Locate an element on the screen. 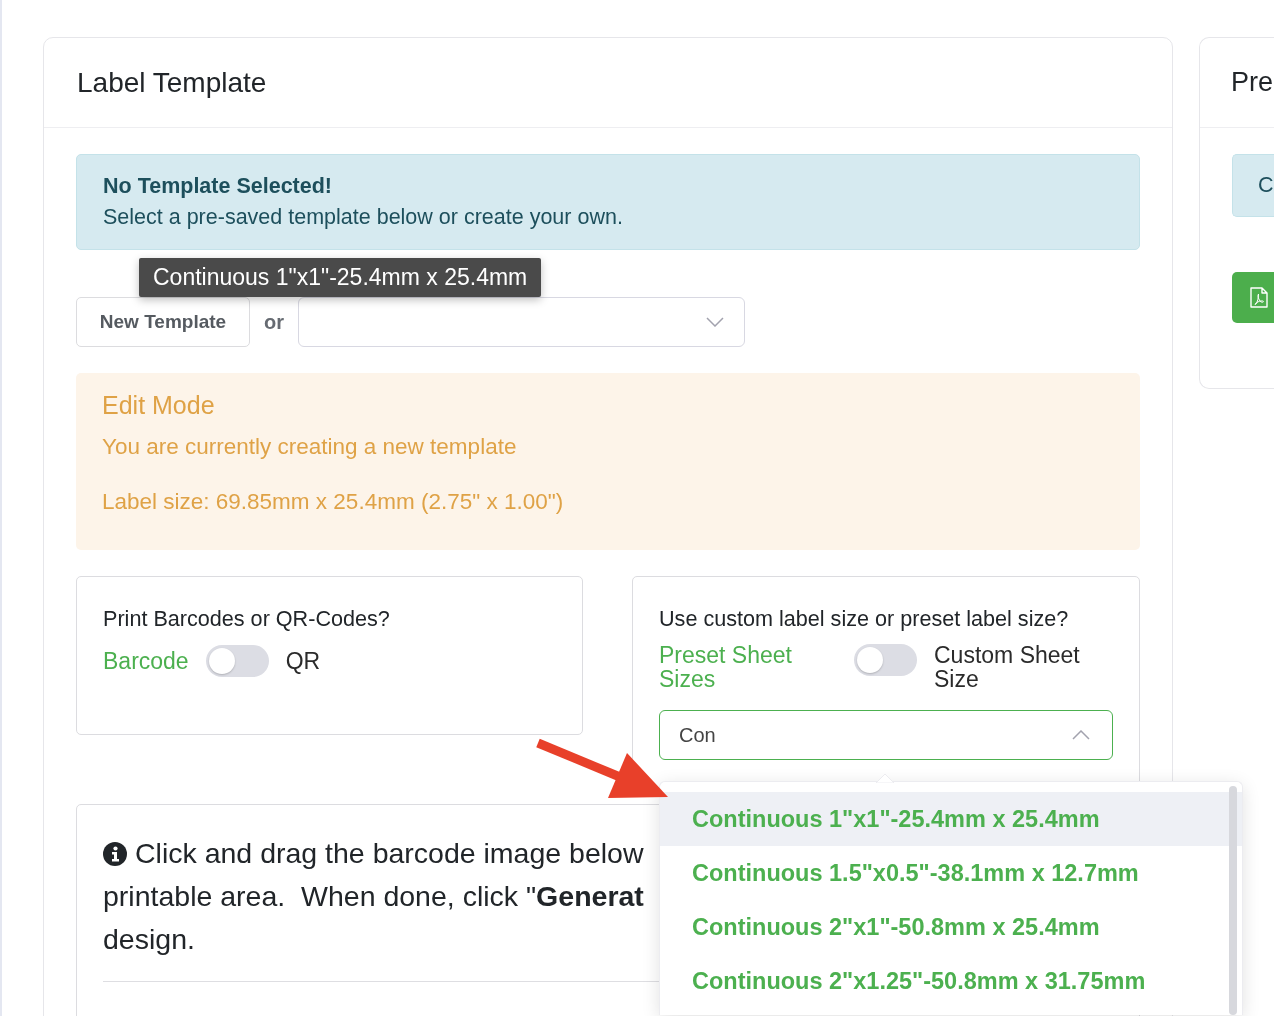 The width and height of the screenshot is (1274, 1016). or-label: or is located at coordinates (274, 322).